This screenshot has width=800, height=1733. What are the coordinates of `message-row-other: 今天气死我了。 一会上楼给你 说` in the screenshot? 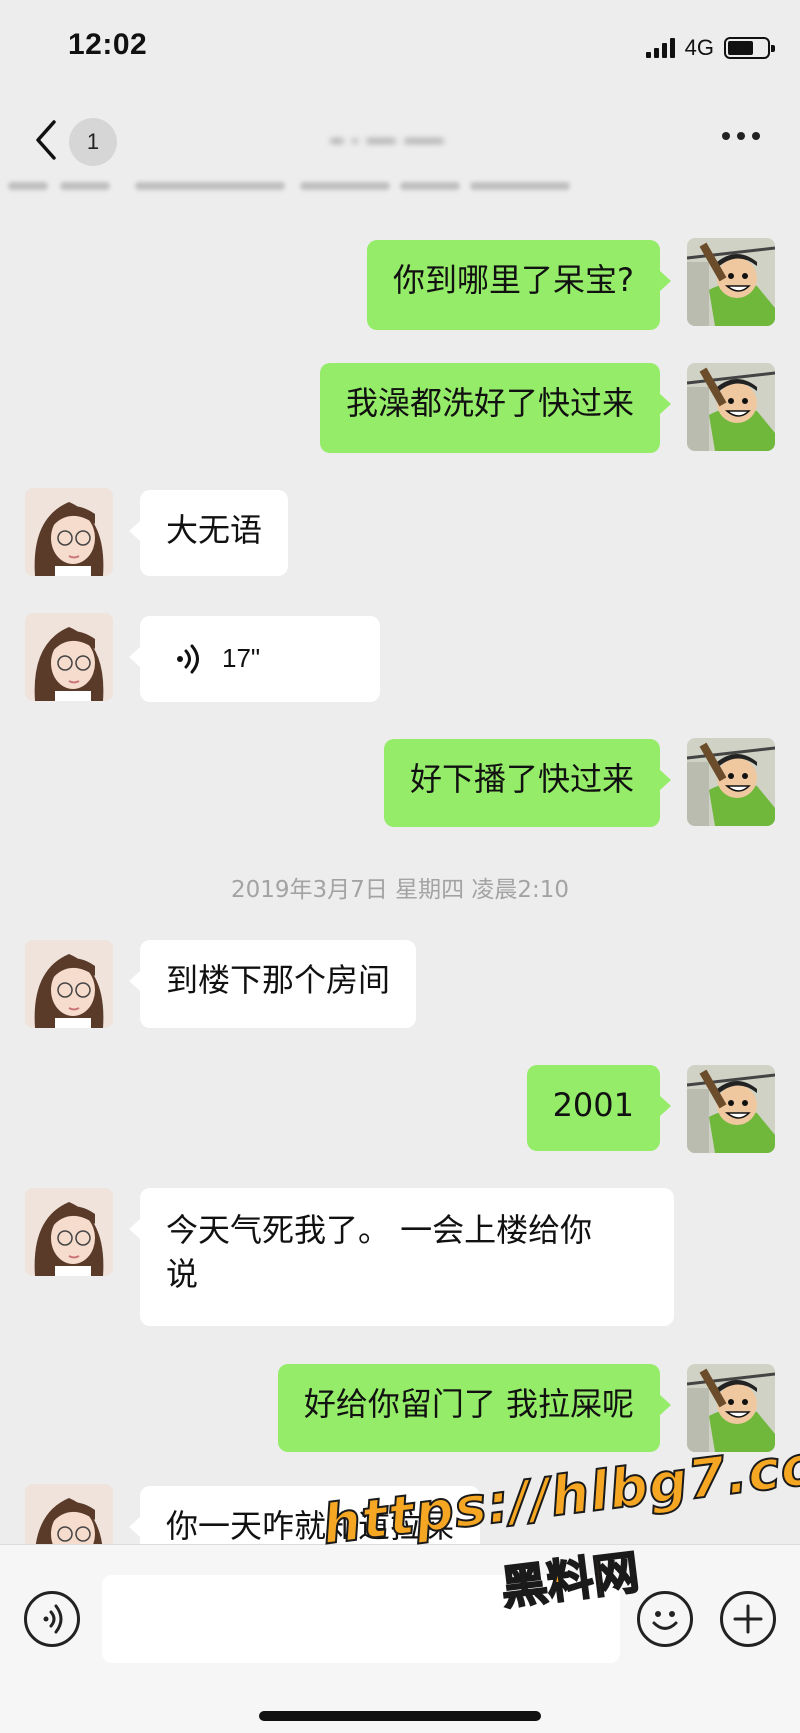 It's located at (400, 1245).